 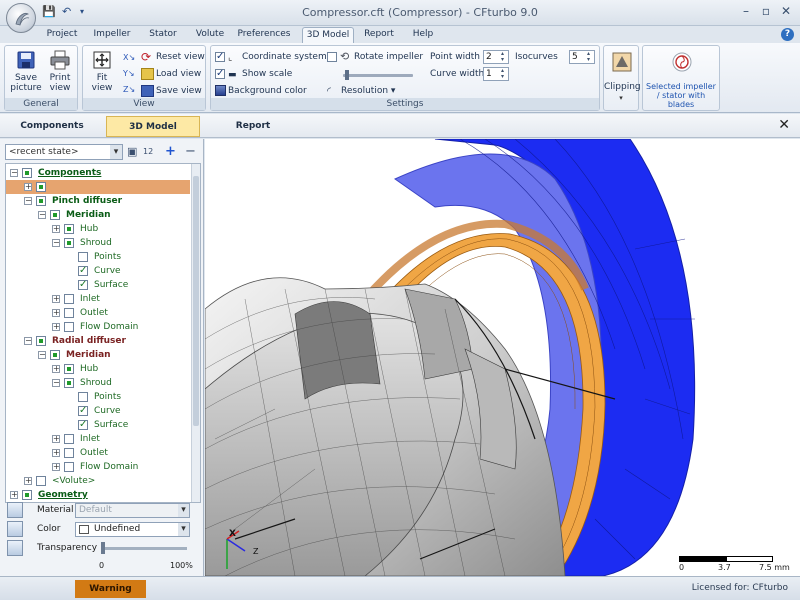 What do you see at coordinates (173, 57) in the screenshot?
I see `reset-view-button: ⟳ Reset view` at bounding box center [173, 57].